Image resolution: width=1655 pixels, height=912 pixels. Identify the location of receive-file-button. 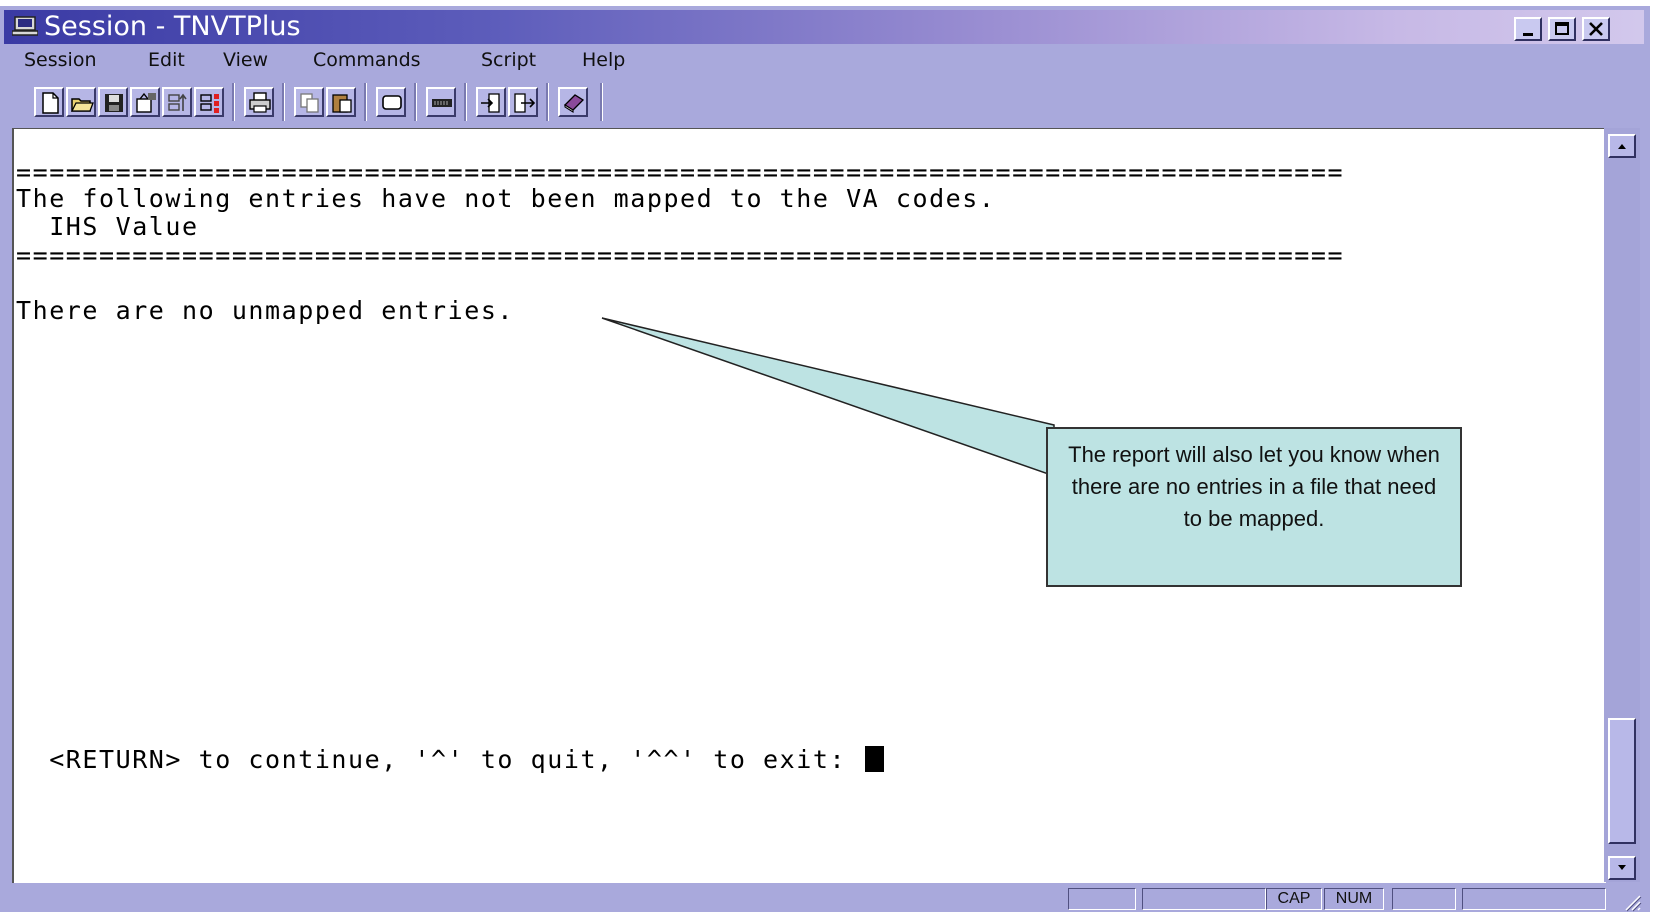
(523, 102).